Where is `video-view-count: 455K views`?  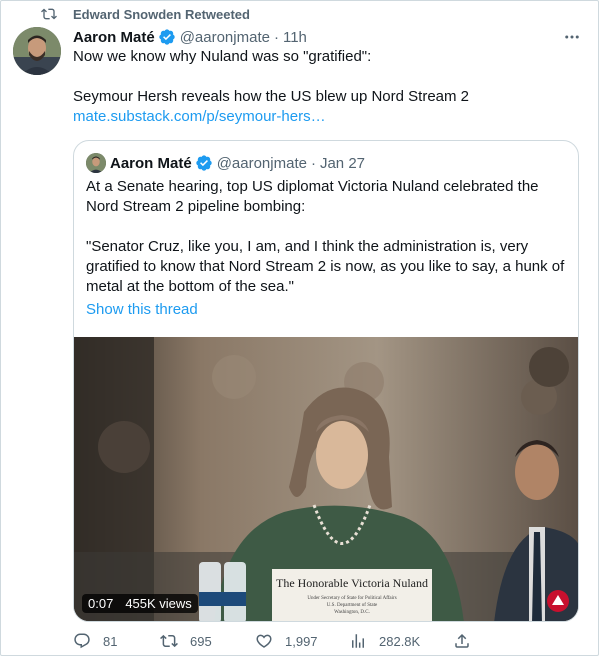 video-view-count: 455K views is located at coordinates (158, 603).